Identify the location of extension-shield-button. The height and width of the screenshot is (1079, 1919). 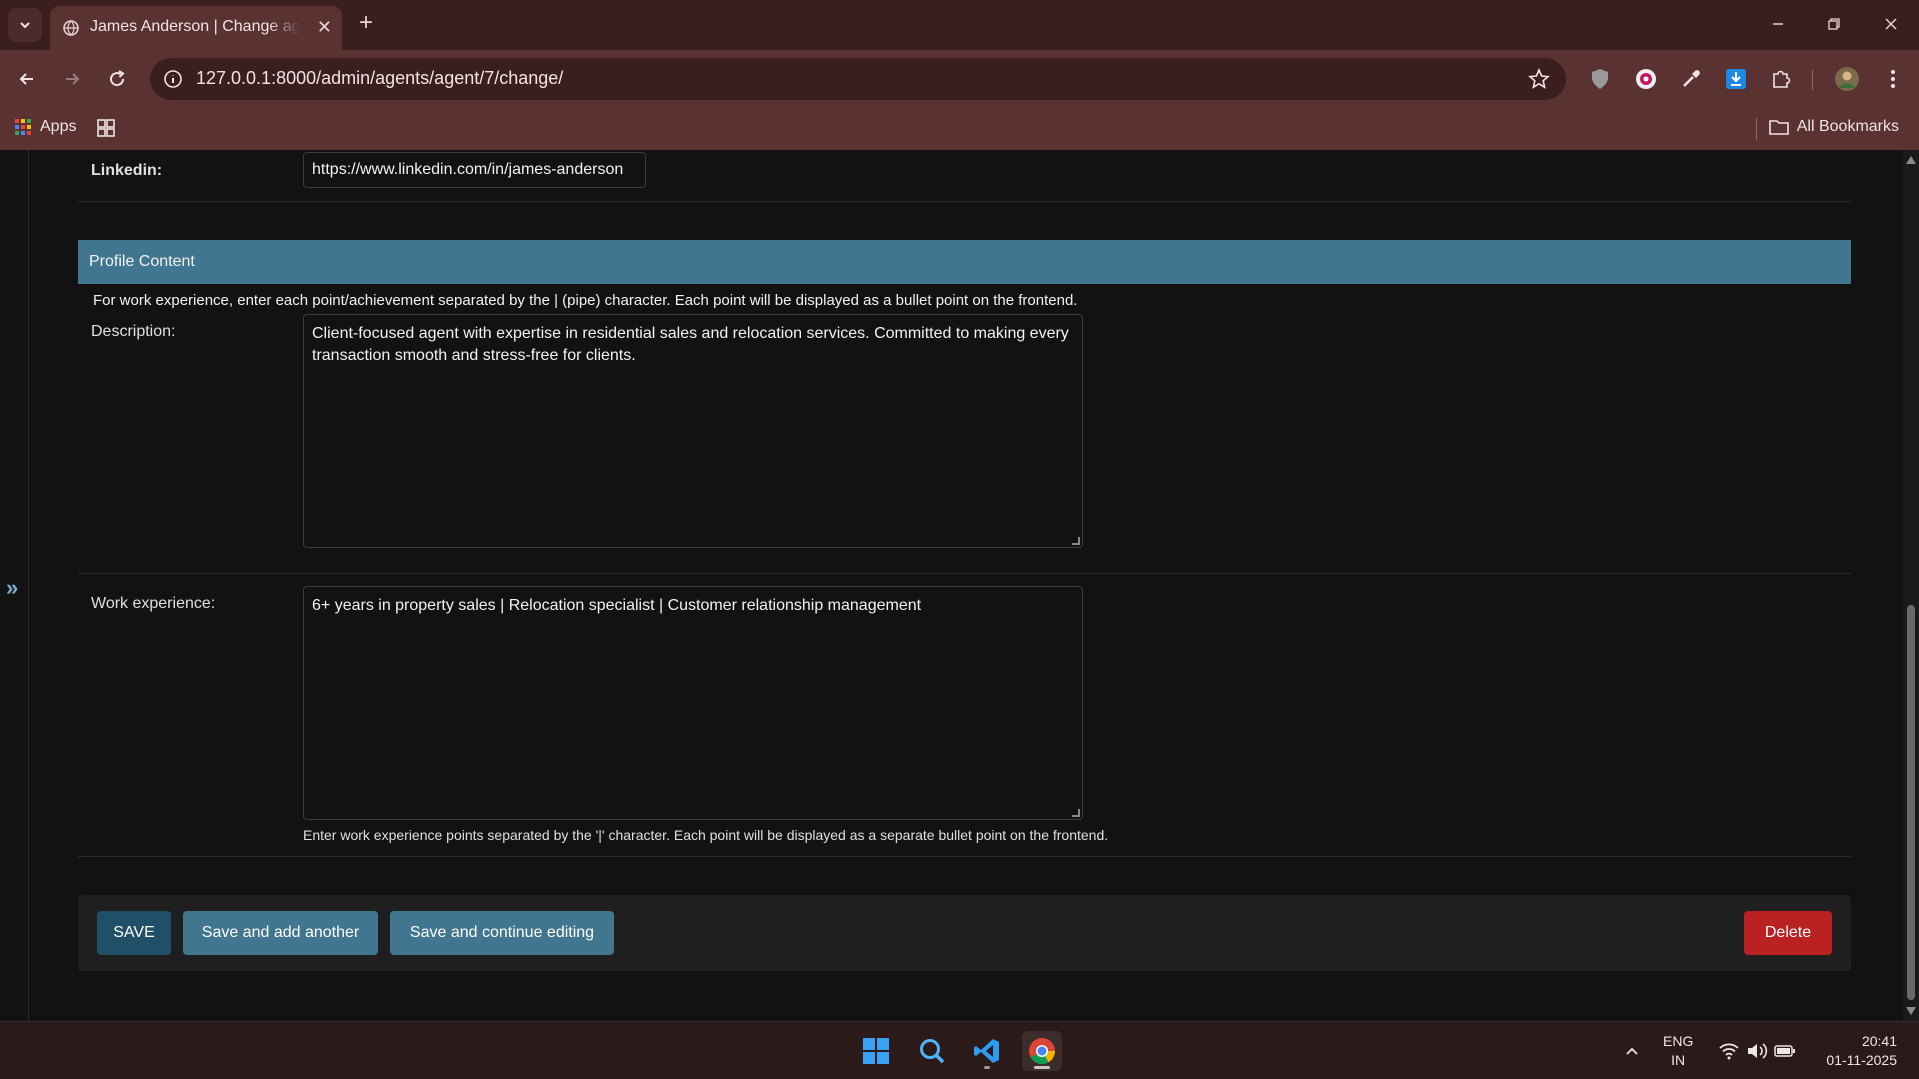
(1600, 79).